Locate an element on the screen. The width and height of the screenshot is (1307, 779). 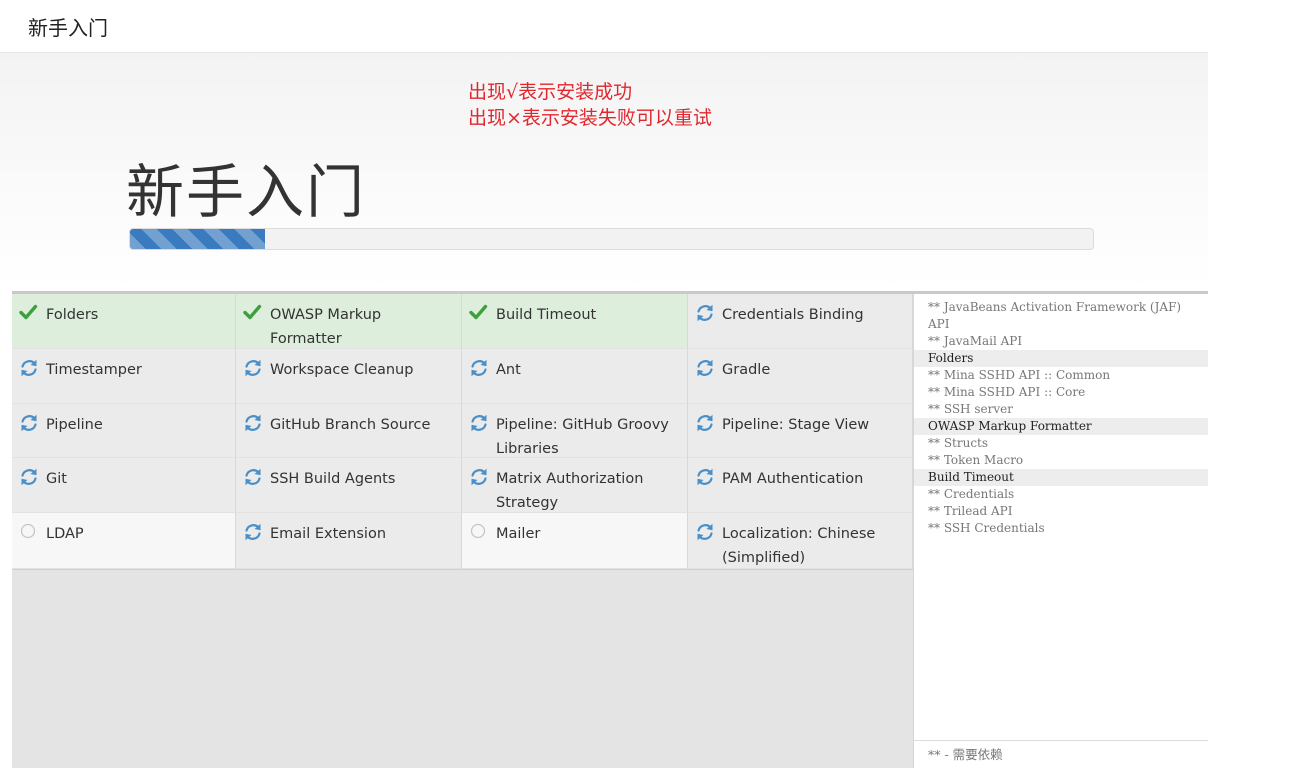
install-progress-bar is located at coordinates (611, 239).